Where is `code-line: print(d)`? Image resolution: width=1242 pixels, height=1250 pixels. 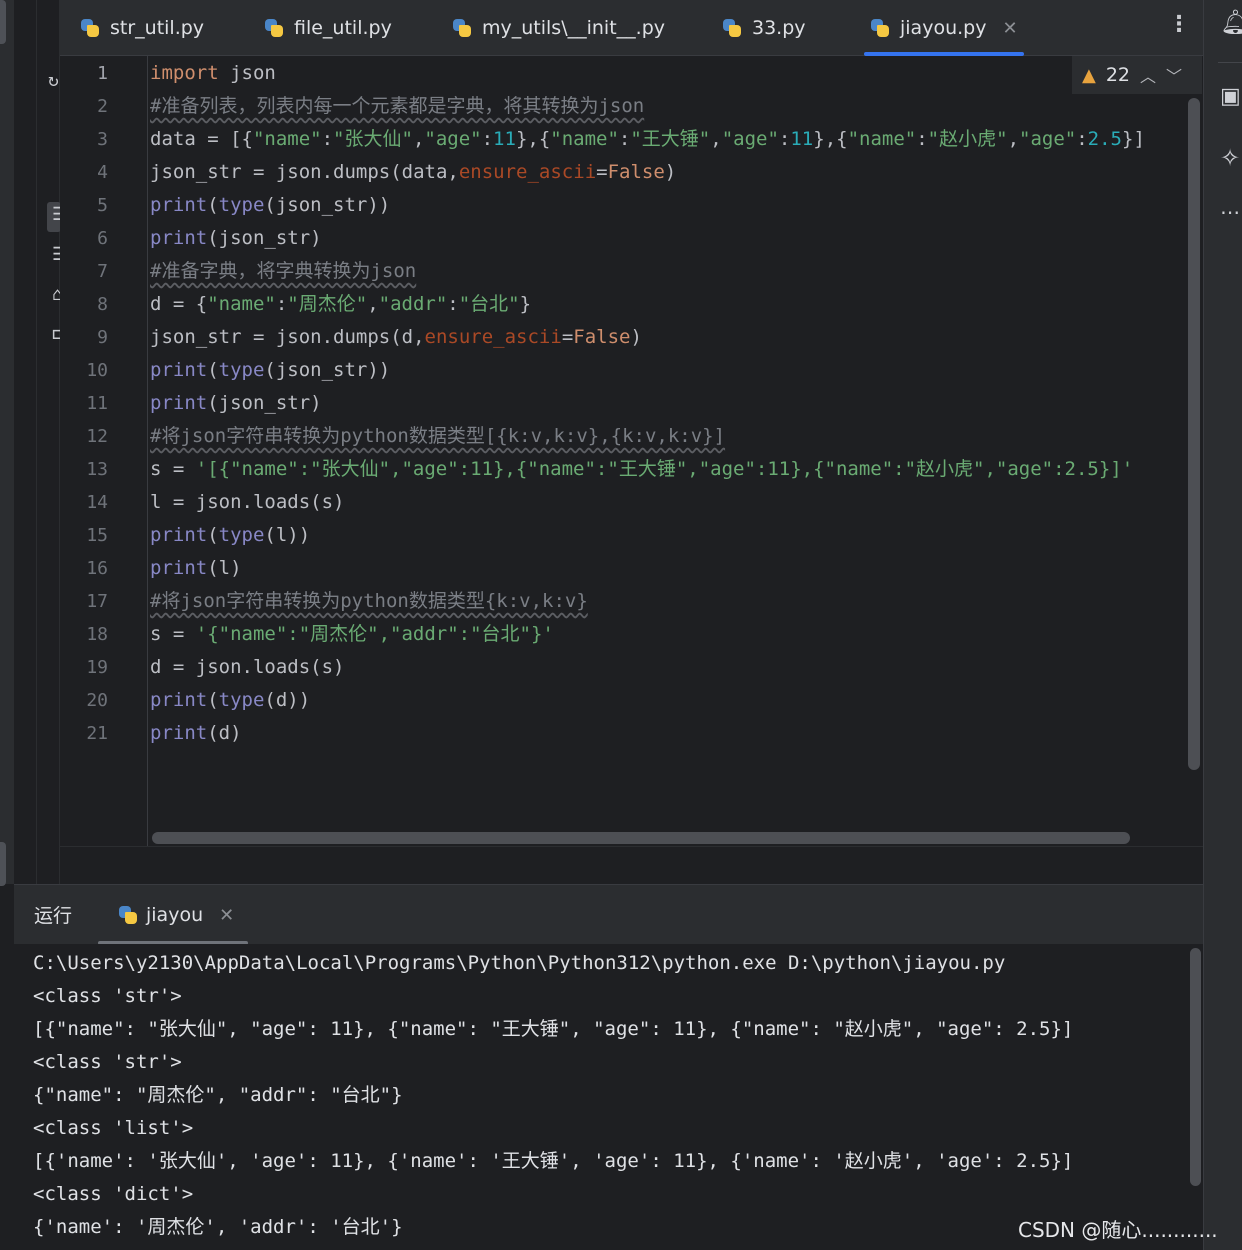
code-line: print(d) is located at coordinates (196, 733).